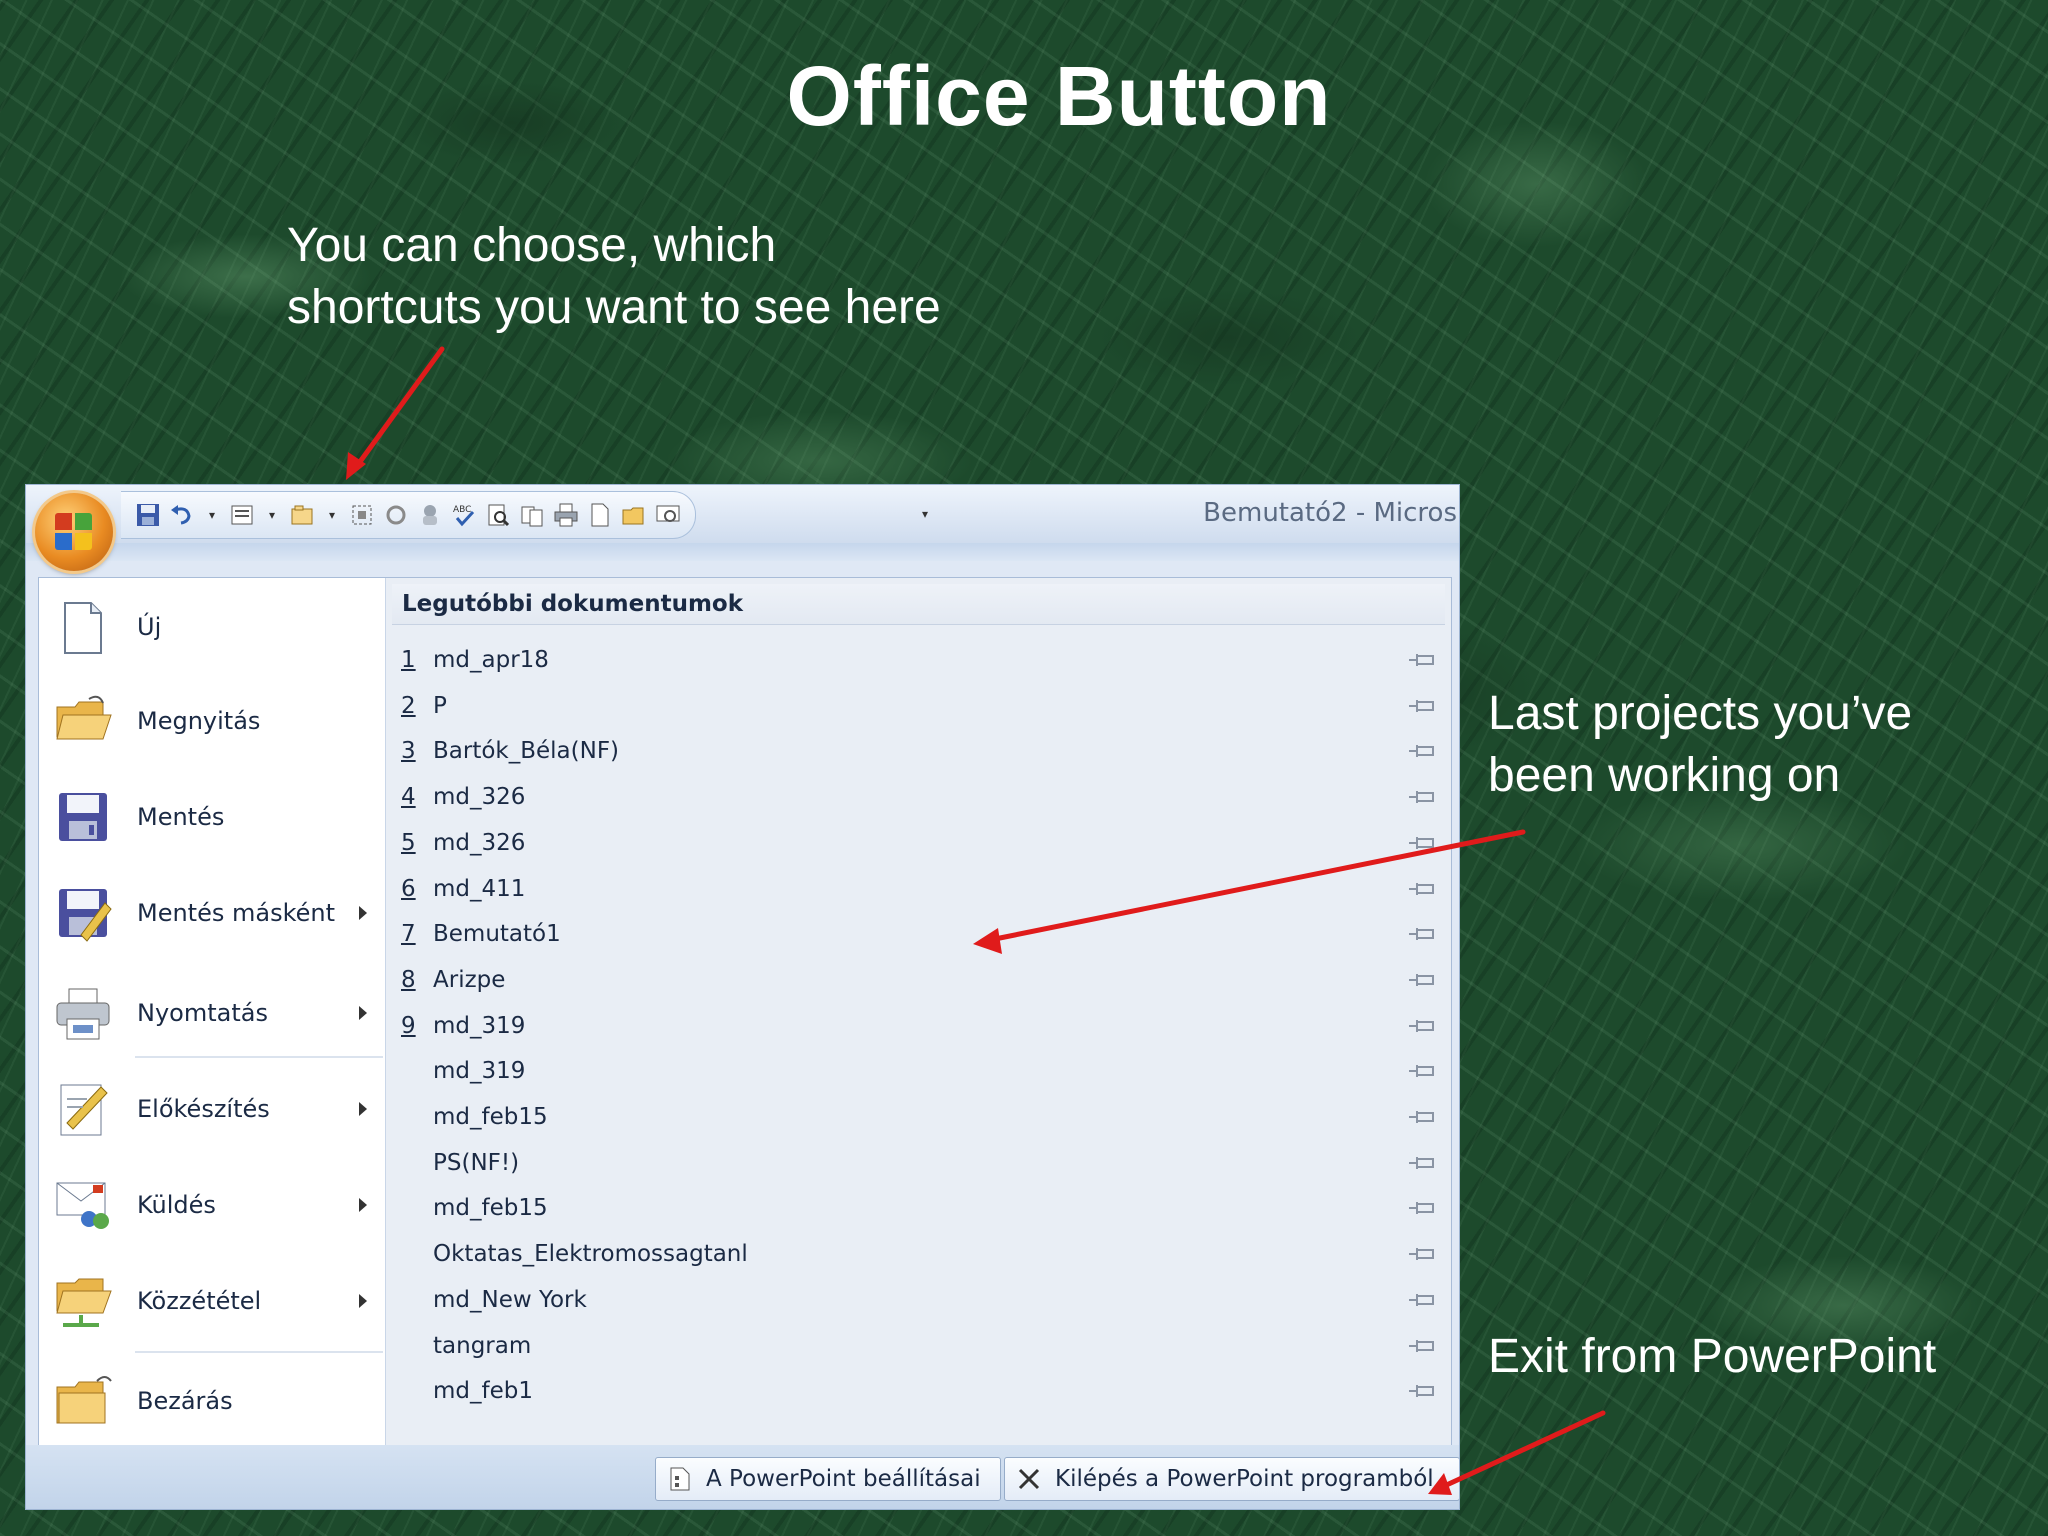  I want to click on close-icon, so click(1029, 1479).